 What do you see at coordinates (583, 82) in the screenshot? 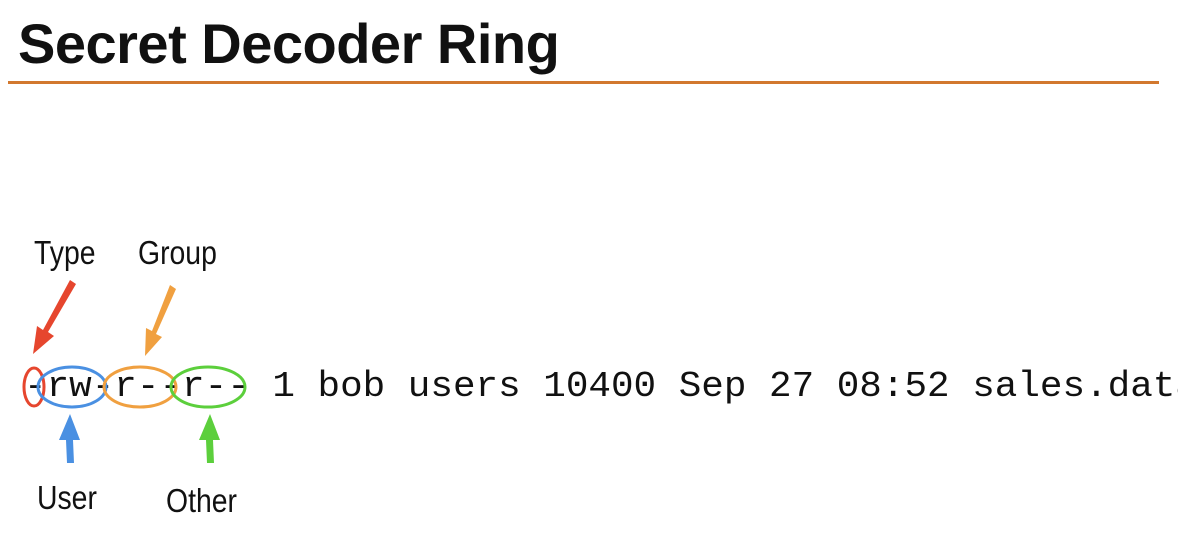
I see `title-underline` at bounding box center [583, 82].